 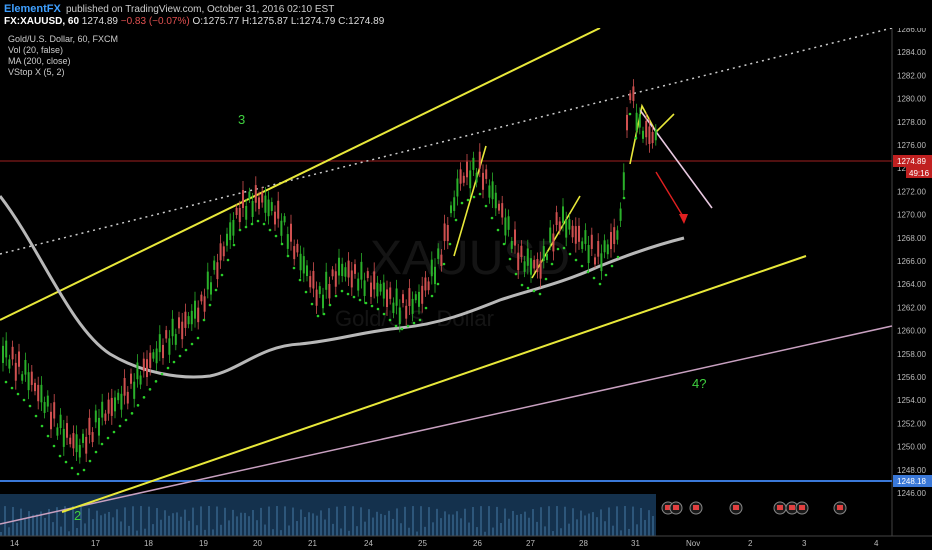 What do you see at coordinates (676, 159) in the screenshot?
I see `projection-line` at bounding box center [676, 159].